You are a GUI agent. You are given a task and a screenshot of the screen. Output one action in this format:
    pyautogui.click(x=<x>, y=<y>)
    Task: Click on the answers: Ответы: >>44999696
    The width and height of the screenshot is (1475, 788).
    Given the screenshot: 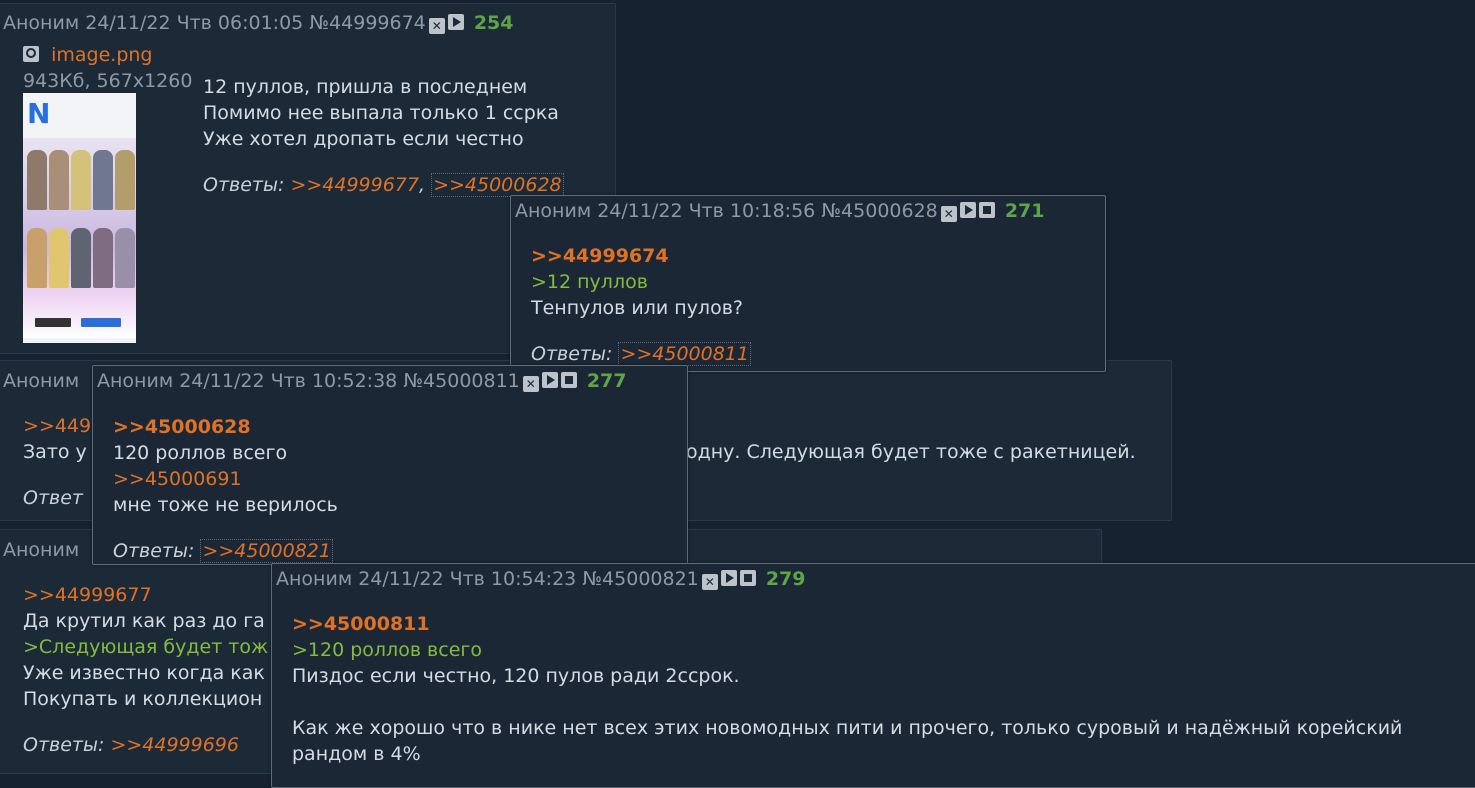 What is the action you would take?
    pyautogui.click(x=145, y=745)
    